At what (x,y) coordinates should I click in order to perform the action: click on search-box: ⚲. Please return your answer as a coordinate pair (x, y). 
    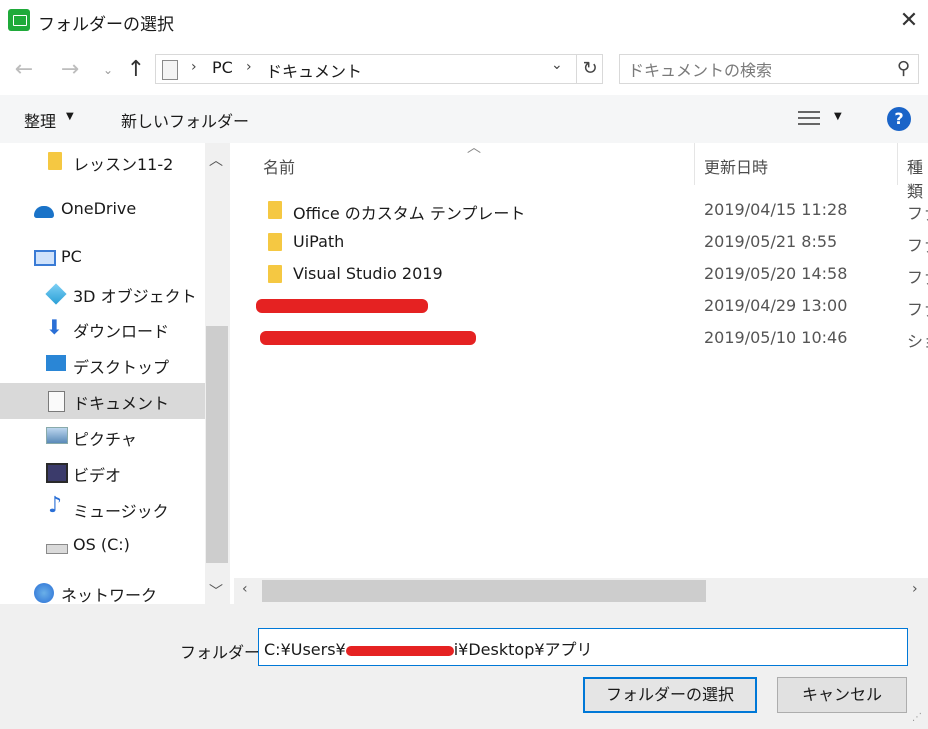
    Looking at the image, I should click on (769, 69).